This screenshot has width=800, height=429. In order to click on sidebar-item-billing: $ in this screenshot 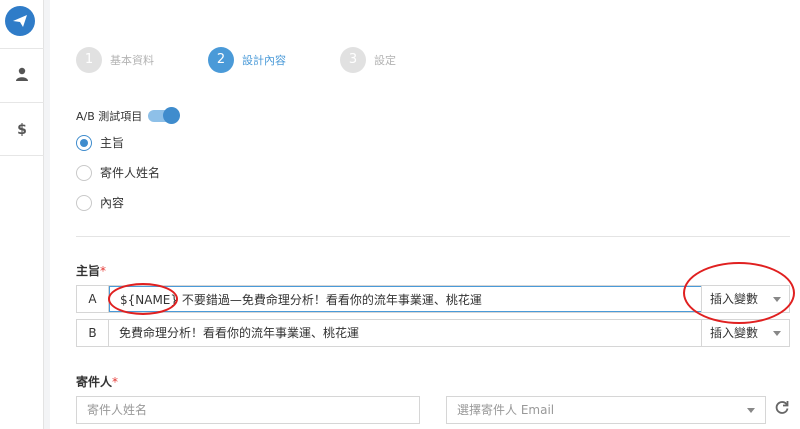, I will do `click(22, 129)`.